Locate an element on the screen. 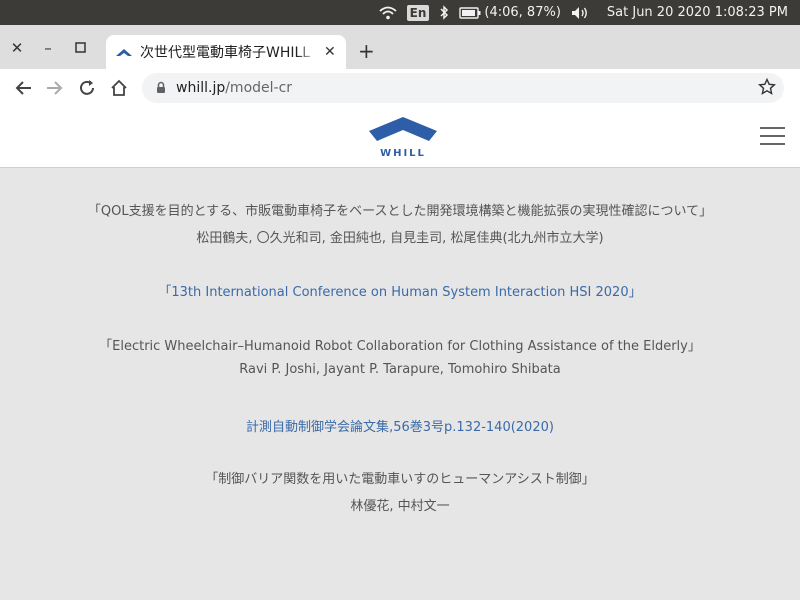 The width and height of the screenshot is (800, 600). back-icon is located at coordinates (23, 88).